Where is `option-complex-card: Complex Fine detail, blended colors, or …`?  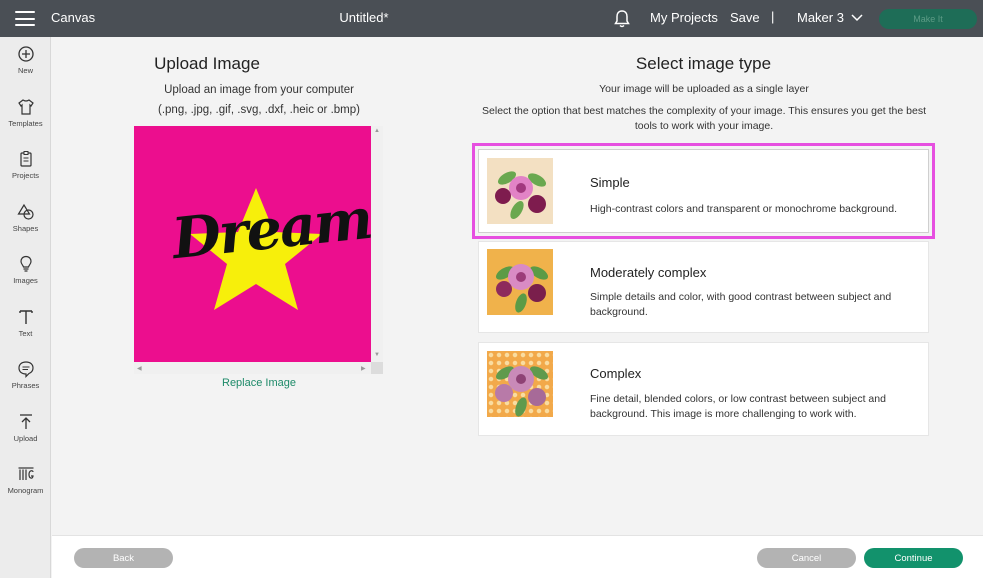
option-complex-card: Complex Fine detail, blended colors, or … is located at coordinates (703, 389).